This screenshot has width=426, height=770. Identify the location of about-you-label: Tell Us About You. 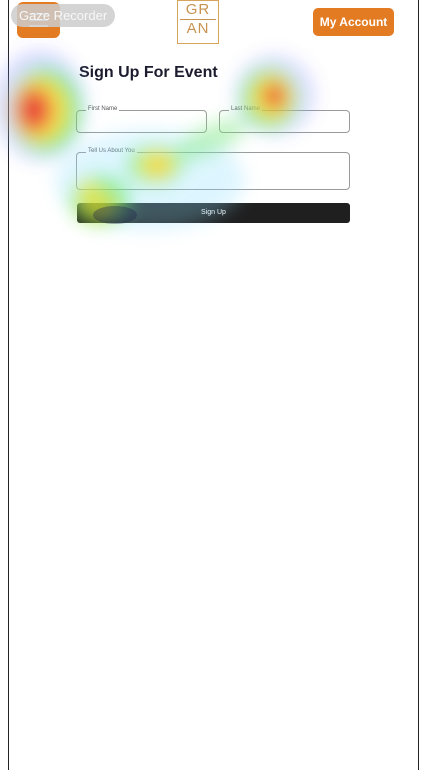
(111, 151).